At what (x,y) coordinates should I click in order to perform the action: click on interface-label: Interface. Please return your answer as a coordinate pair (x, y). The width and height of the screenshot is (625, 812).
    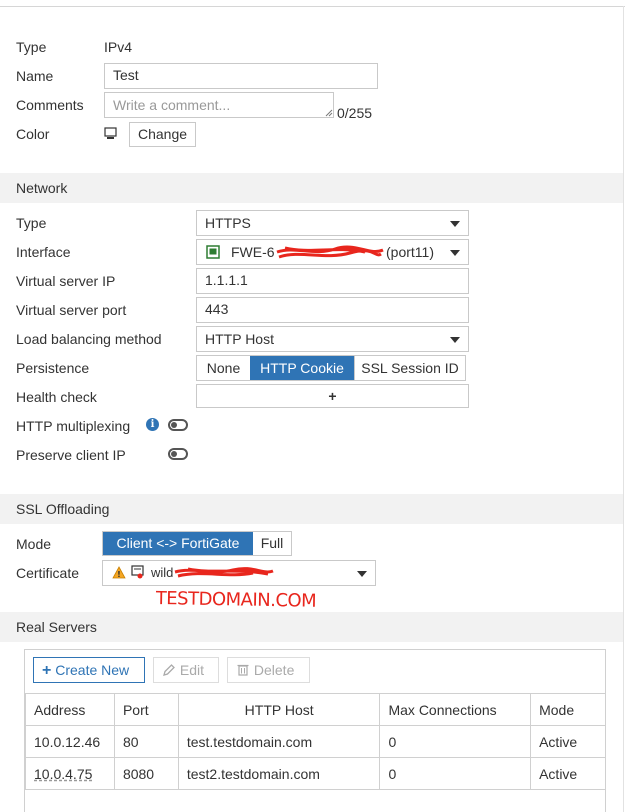
    Looking at the image, I should click on (43, 252).